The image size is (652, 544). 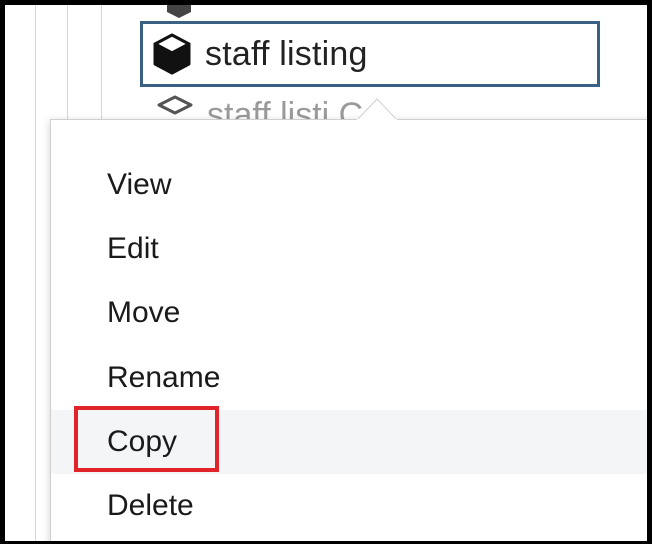 I want to click on tree-node-selected: staff listing, so click(x=370, y=54).